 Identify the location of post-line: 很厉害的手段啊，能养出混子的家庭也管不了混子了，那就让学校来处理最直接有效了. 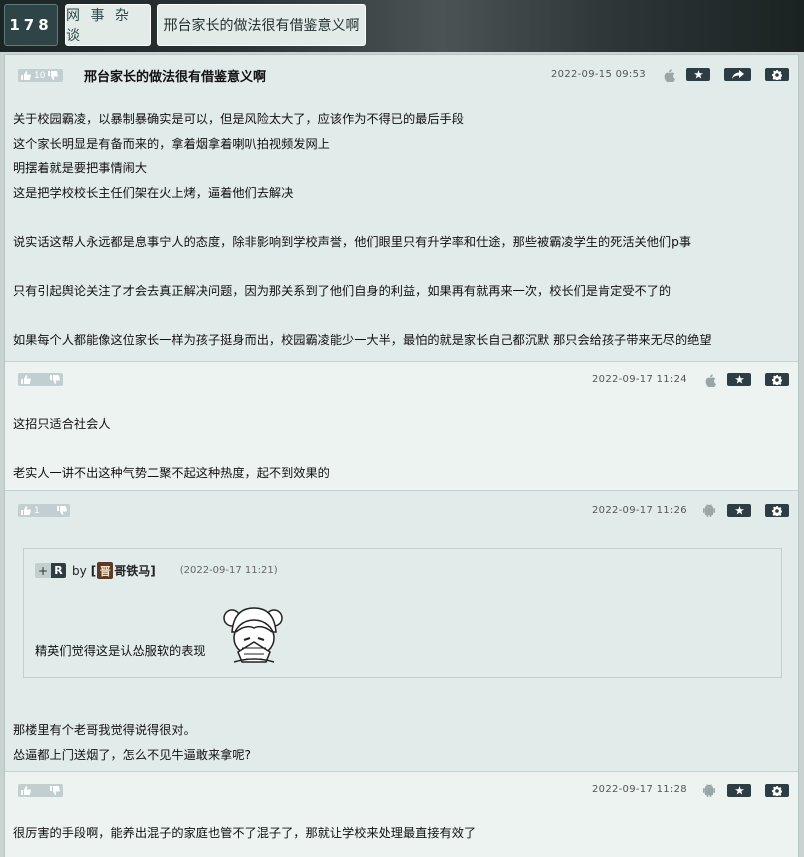
(245, 833).